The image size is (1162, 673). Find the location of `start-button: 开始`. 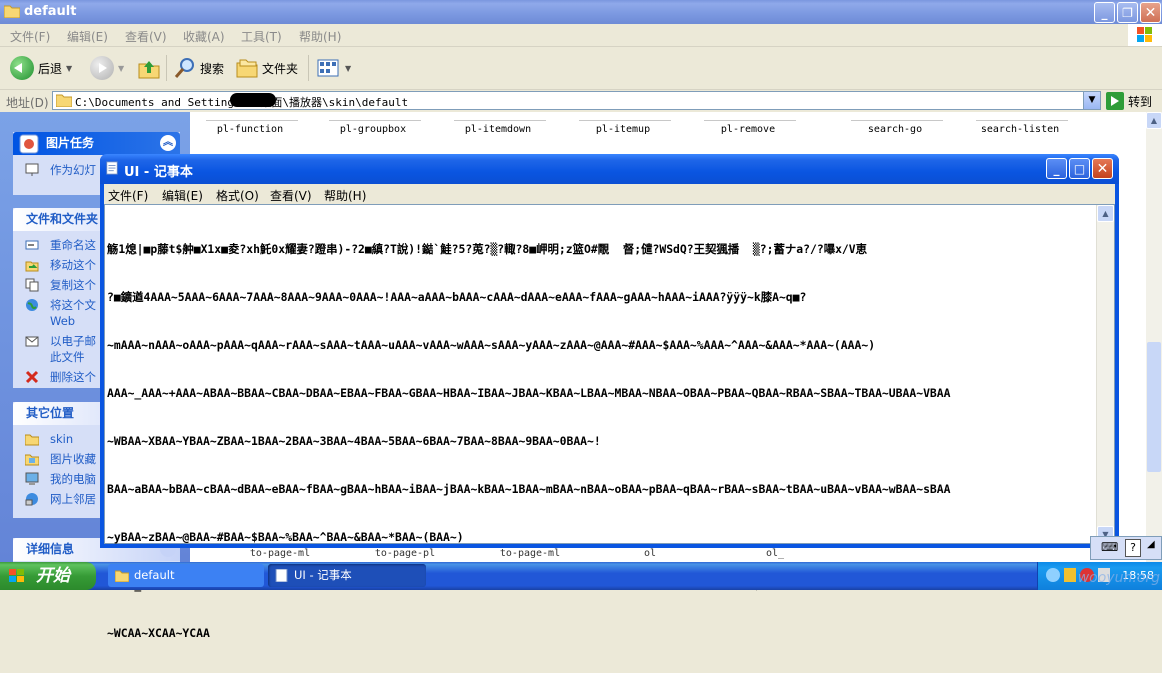

start-button: 开始 is located at coordinates (48, 576).